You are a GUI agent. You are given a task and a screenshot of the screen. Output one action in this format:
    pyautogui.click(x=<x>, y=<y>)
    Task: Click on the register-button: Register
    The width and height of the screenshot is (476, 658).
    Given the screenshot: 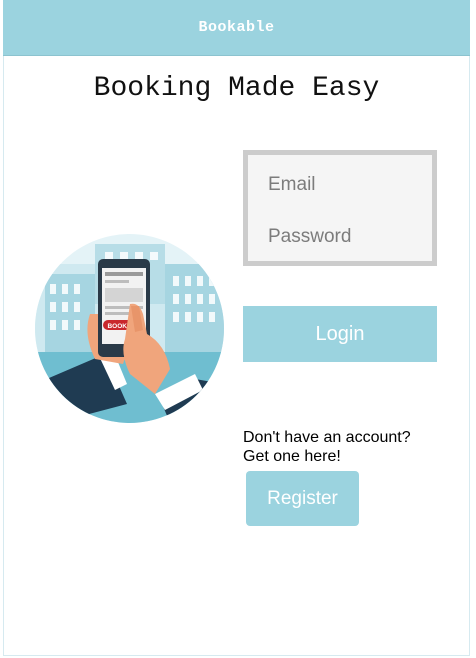 What is the action you would take?
    pyautogui.click(x=302, y=498)
    